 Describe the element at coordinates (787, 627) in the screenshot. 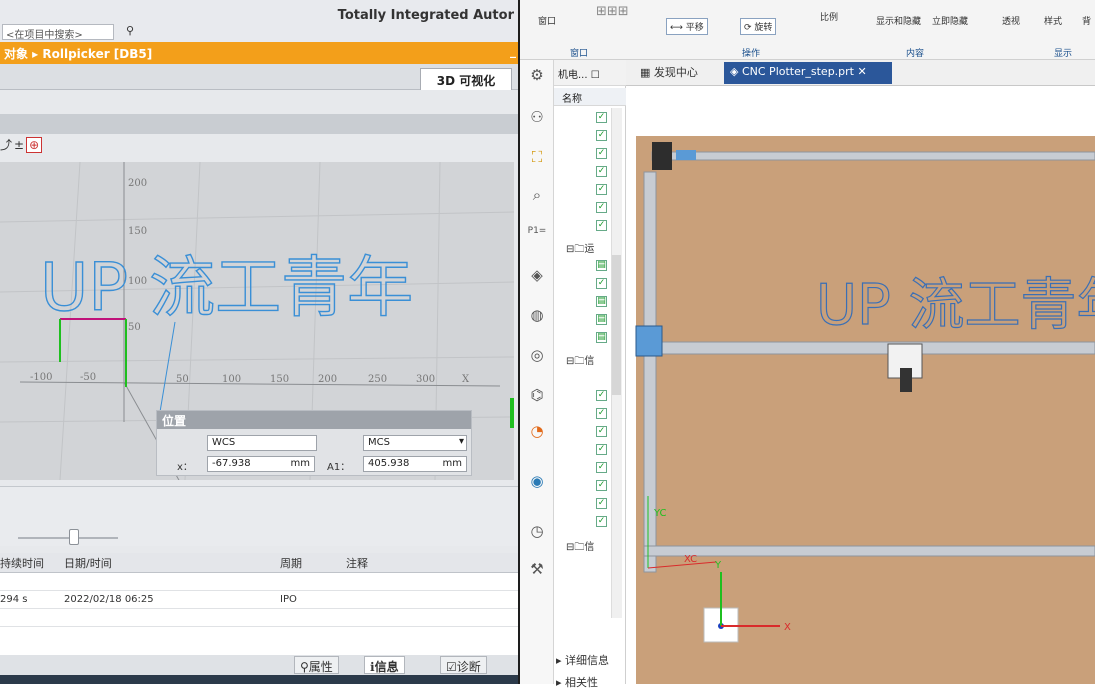

I see `triad-x-label: X` at that location.